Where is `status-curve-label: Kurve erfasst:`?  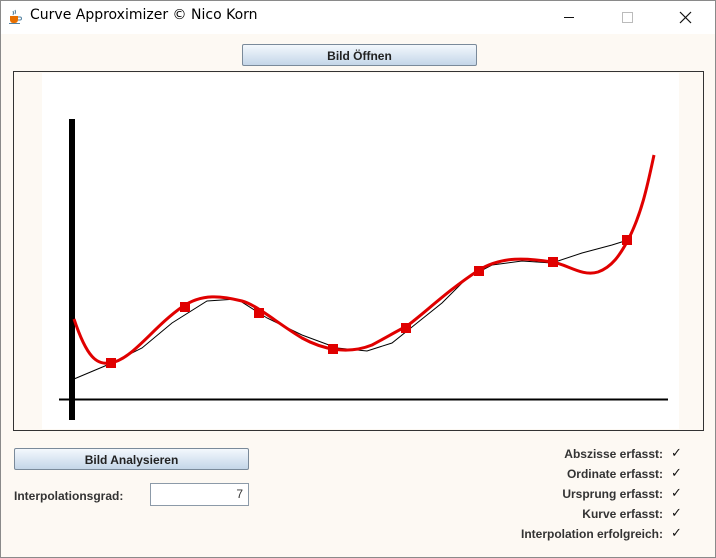 status-curve-label: Kurve erfasst: is located at coordinates (622, 514).